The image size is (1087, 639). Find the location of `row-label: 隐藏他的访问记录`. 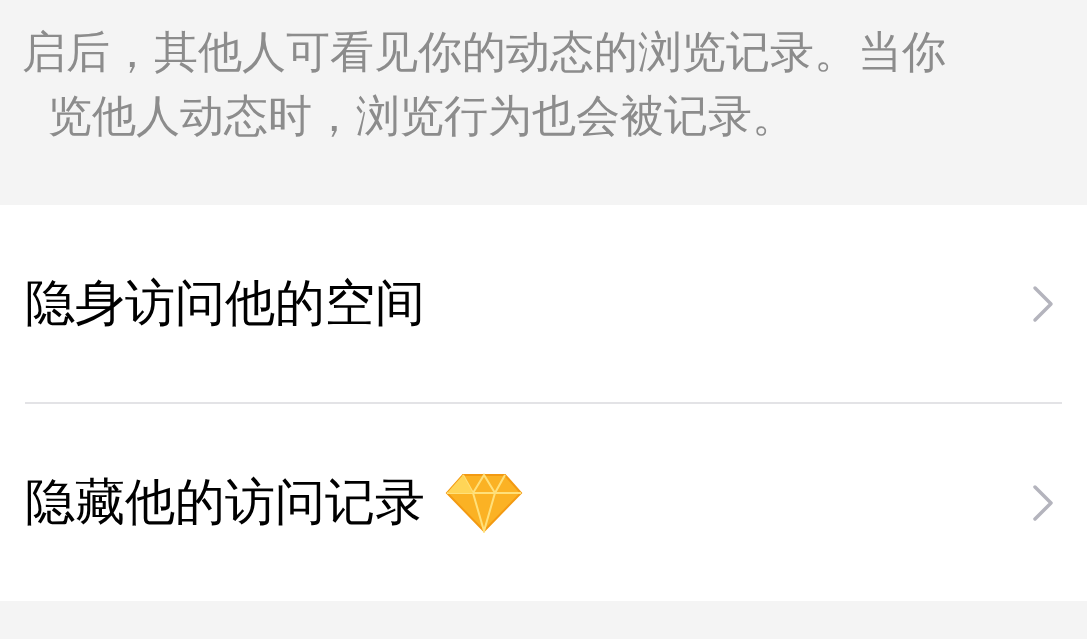

row-label: 隐藏他的访问记录 is located at coordinates (225, 502).